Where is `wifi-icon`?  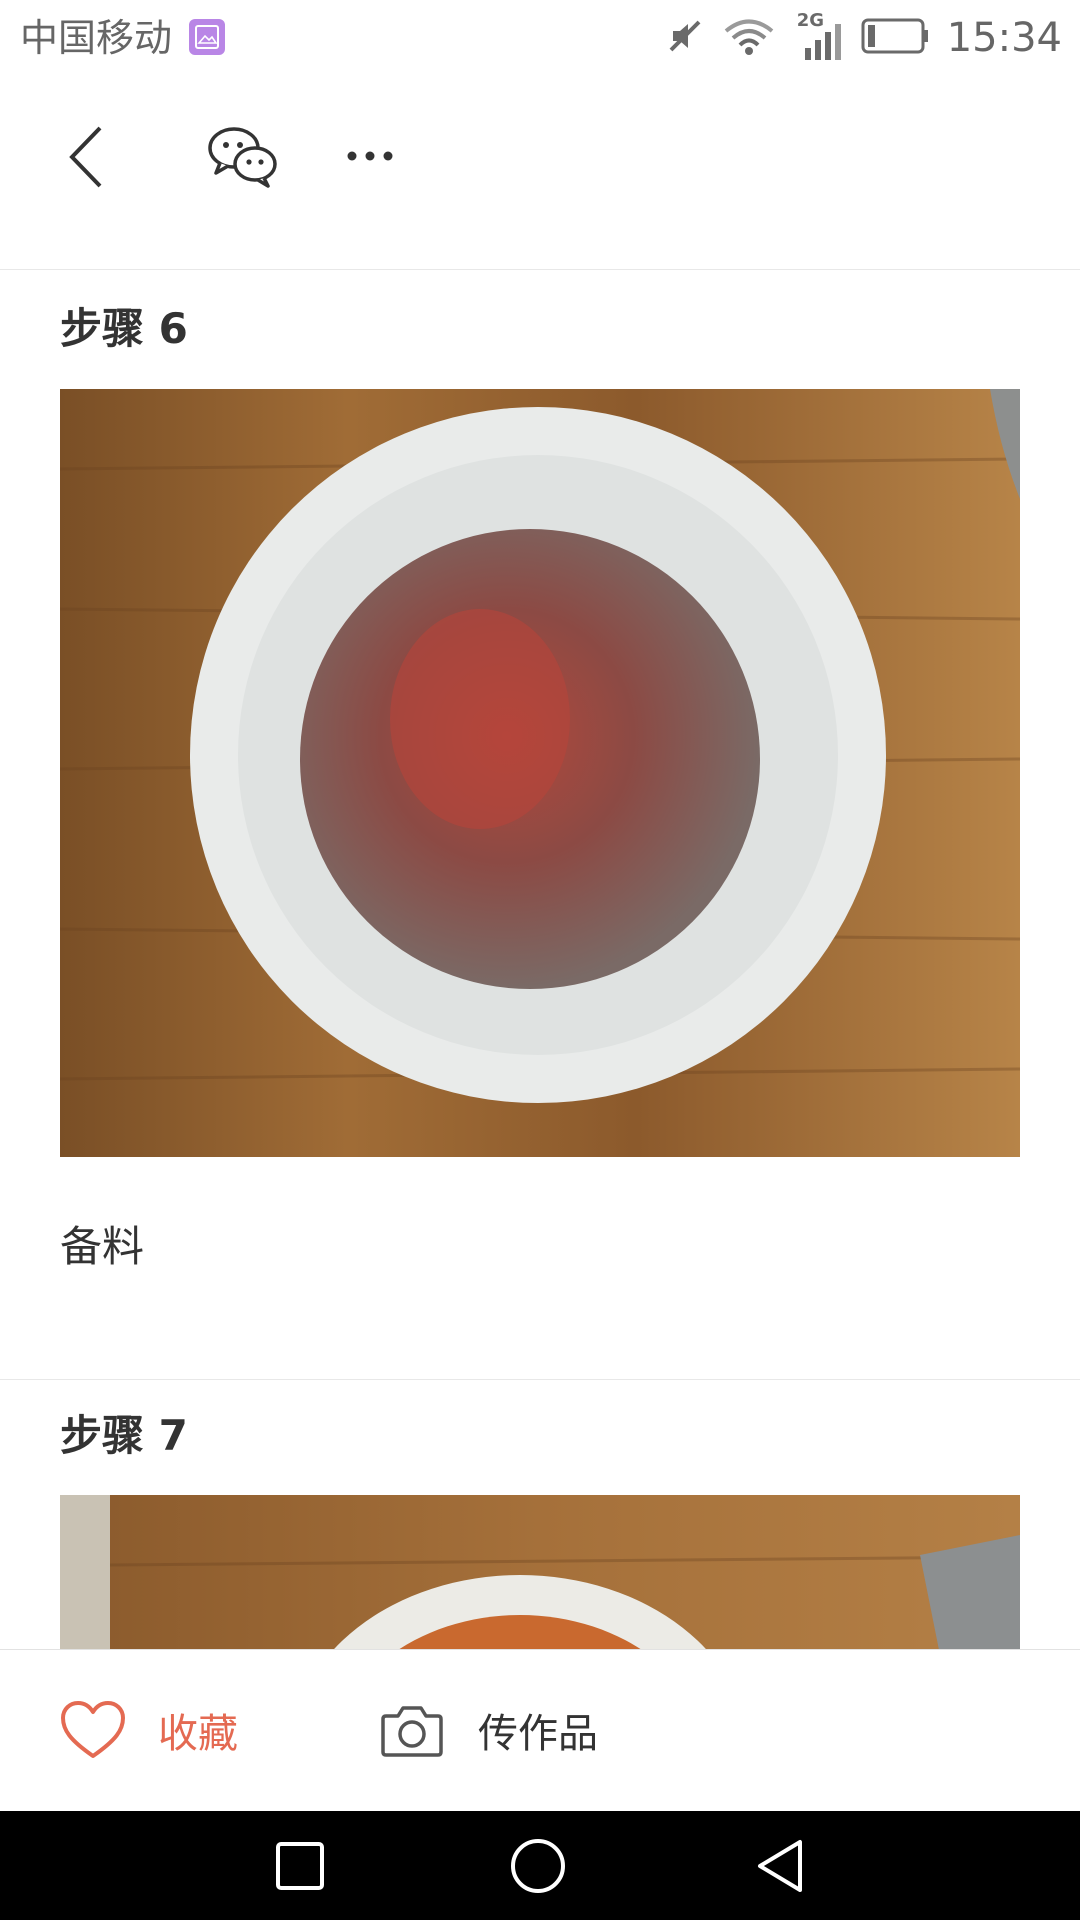
wifi-icon is located at coordinates (749, 38).